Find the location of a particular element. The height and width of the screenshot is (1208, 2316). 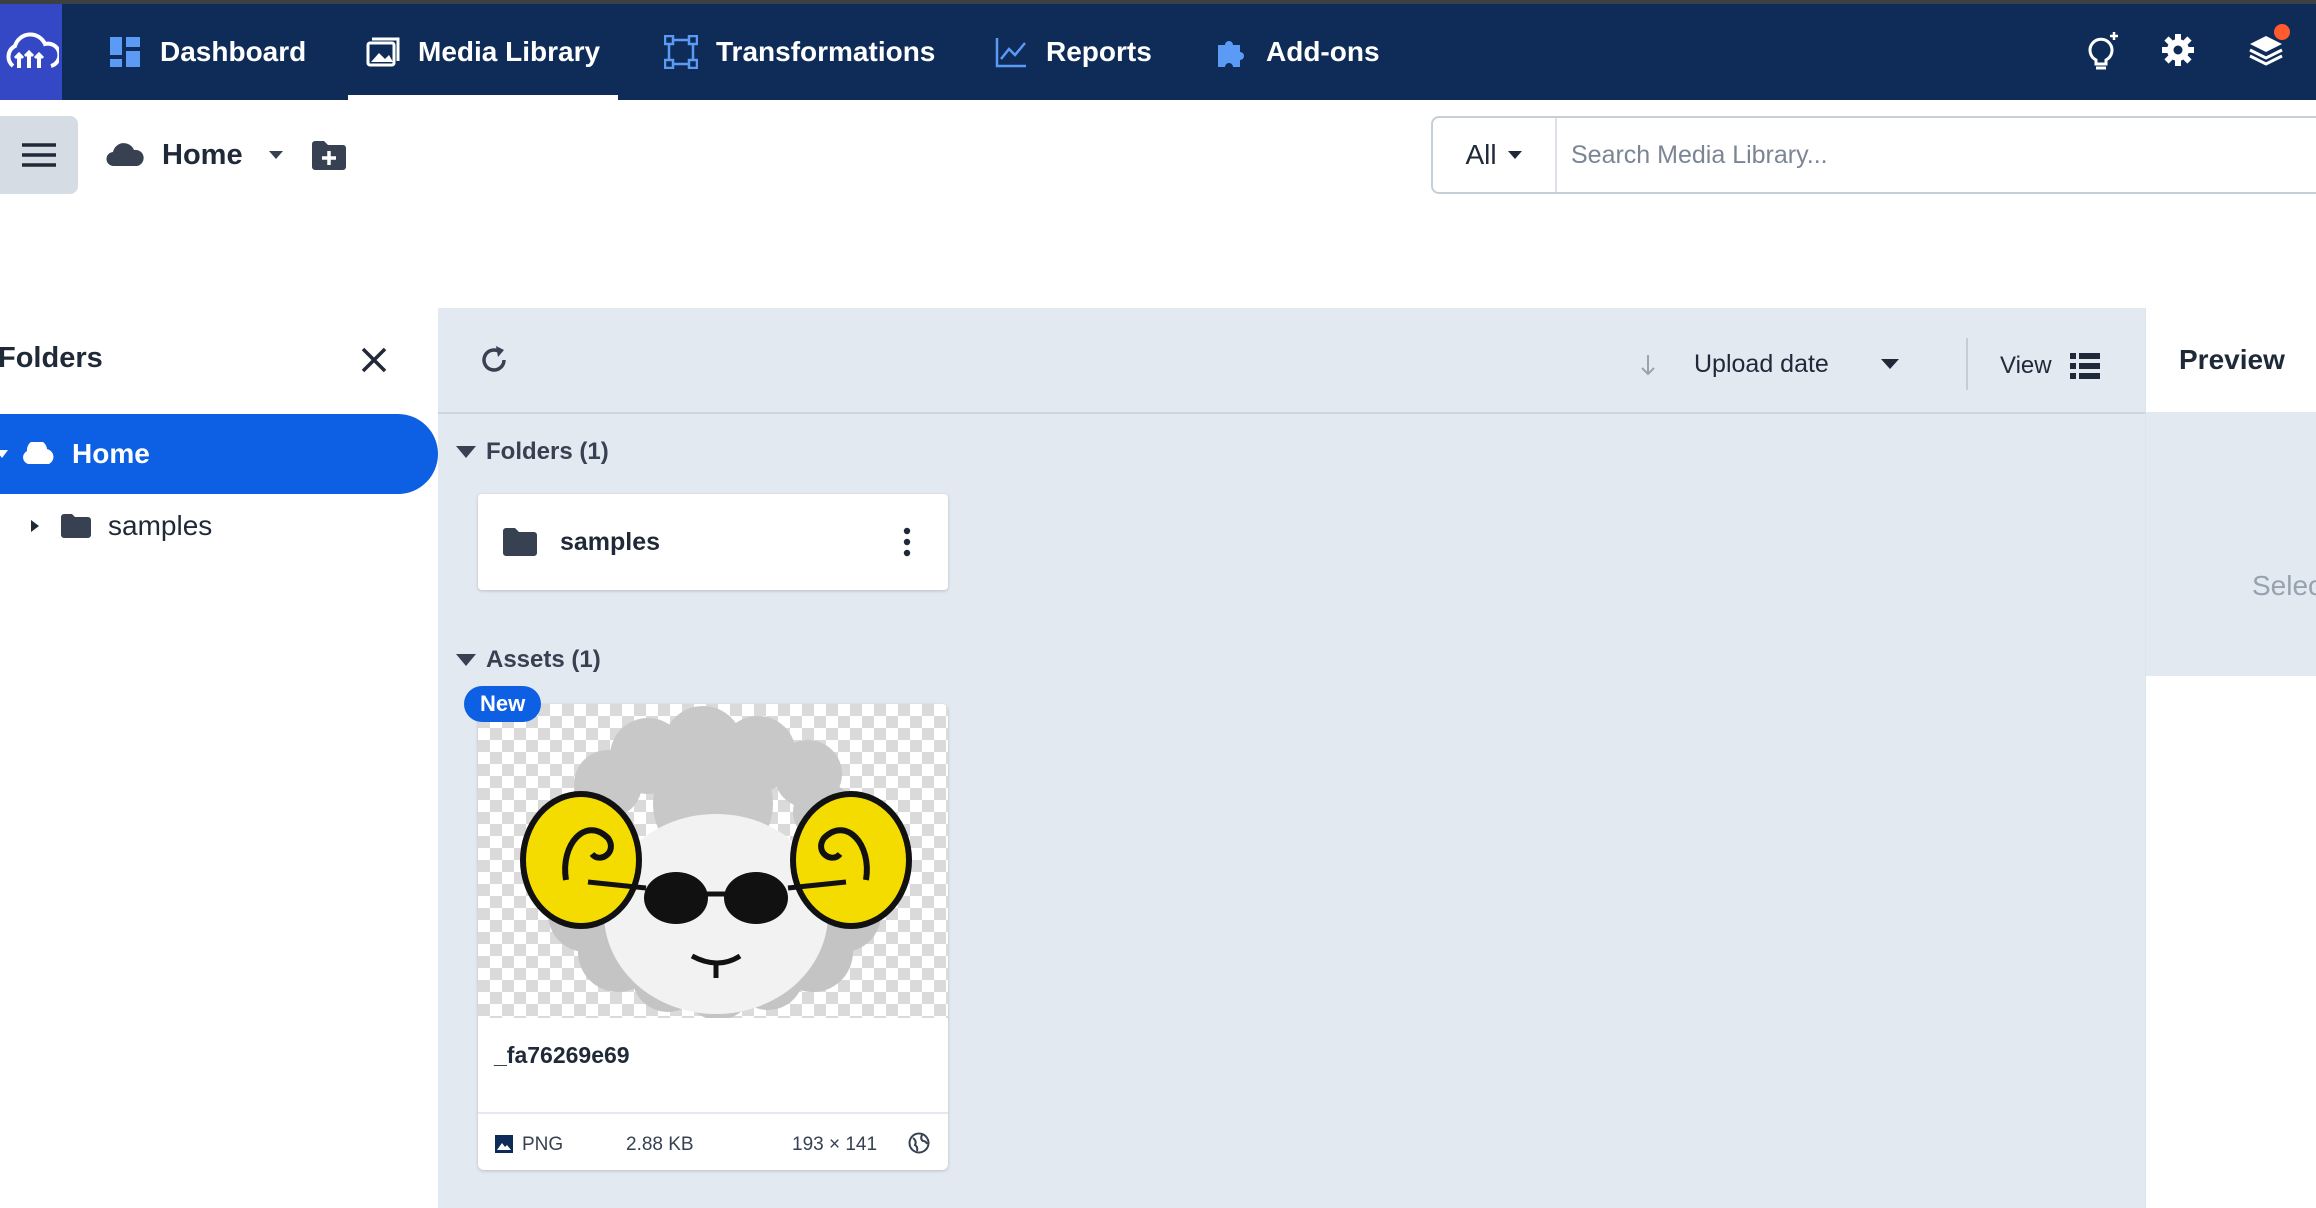

search-input is located at coordinates (1936, 155).